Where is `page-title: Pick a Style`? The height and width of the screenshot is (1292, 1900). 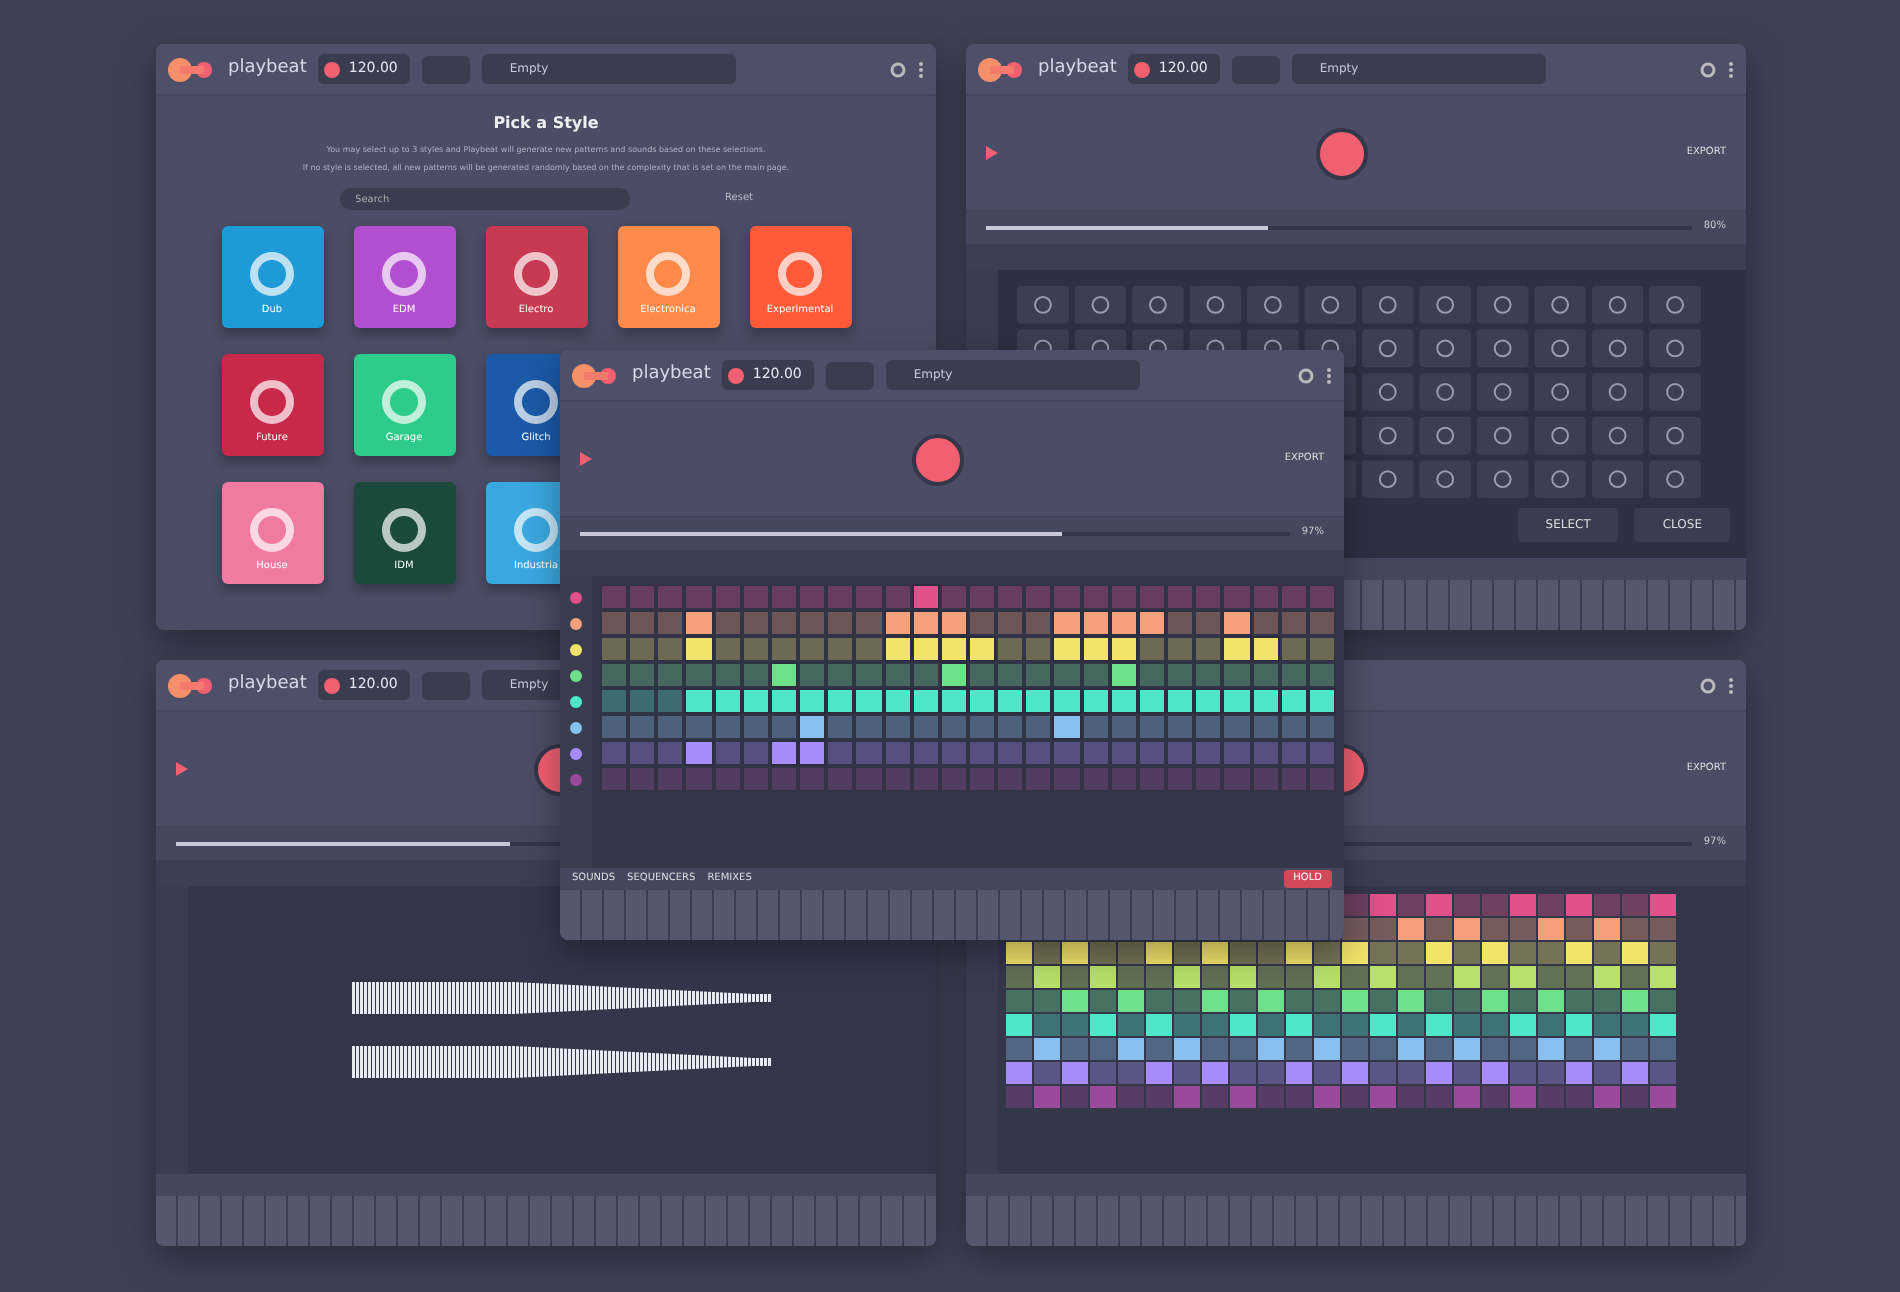 page-title: Pick a Style is located at coordinates (546, 124).